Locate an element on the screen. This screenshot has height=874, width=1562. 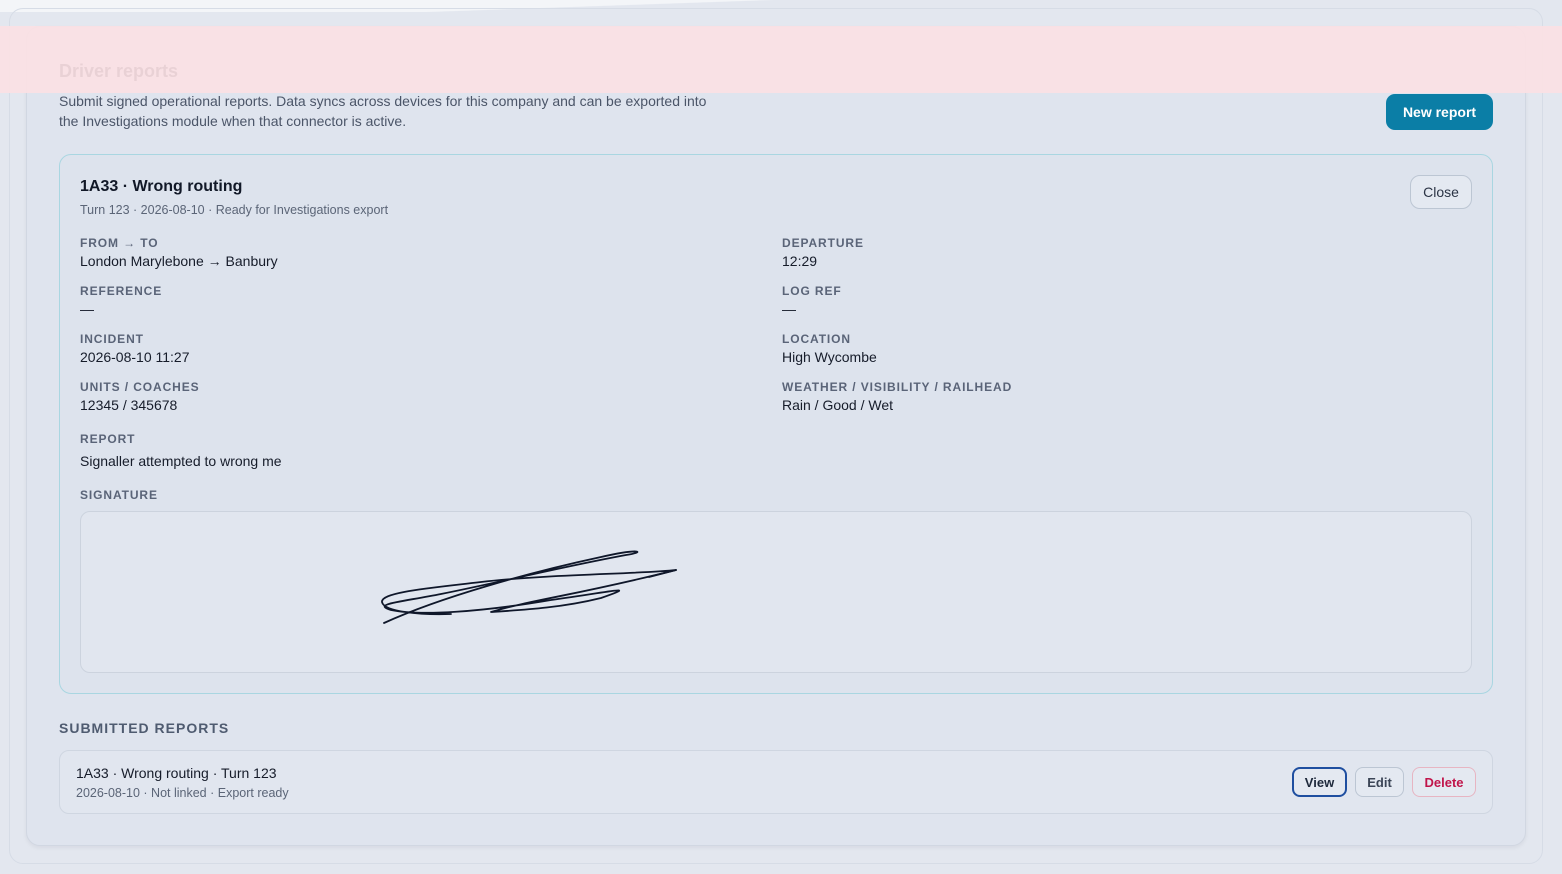
report-item-meta: 2026-08-10 · Not linked · Export ready is located at coordinates (182, 793).